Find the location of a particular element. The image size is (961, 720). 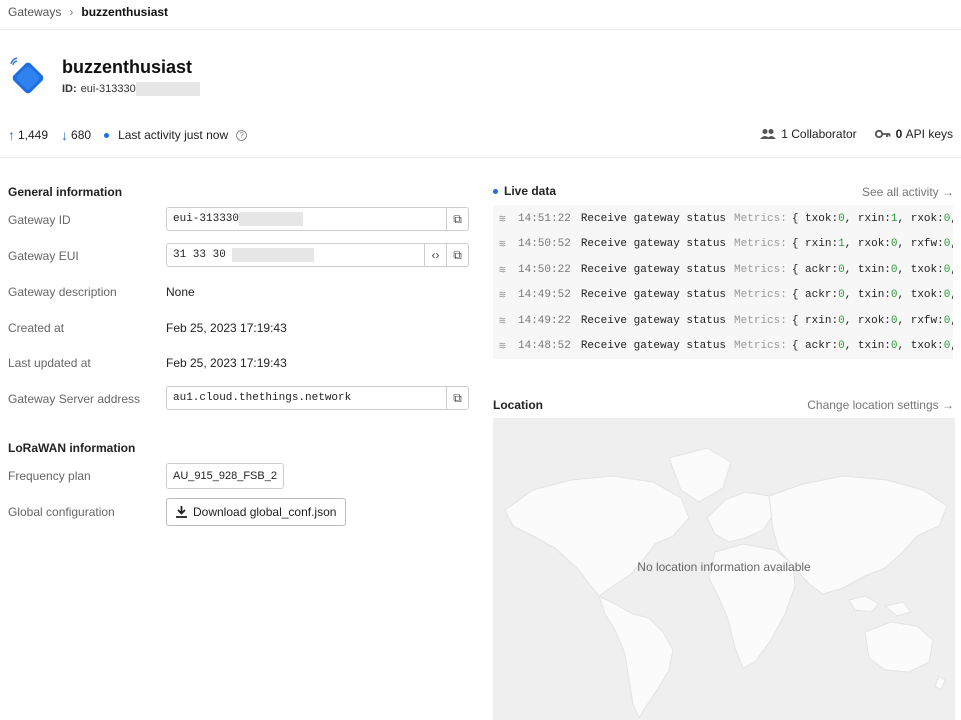

frequency-plan-value: AU_915_928_FSB_2 is located at coordinates (225, 476).